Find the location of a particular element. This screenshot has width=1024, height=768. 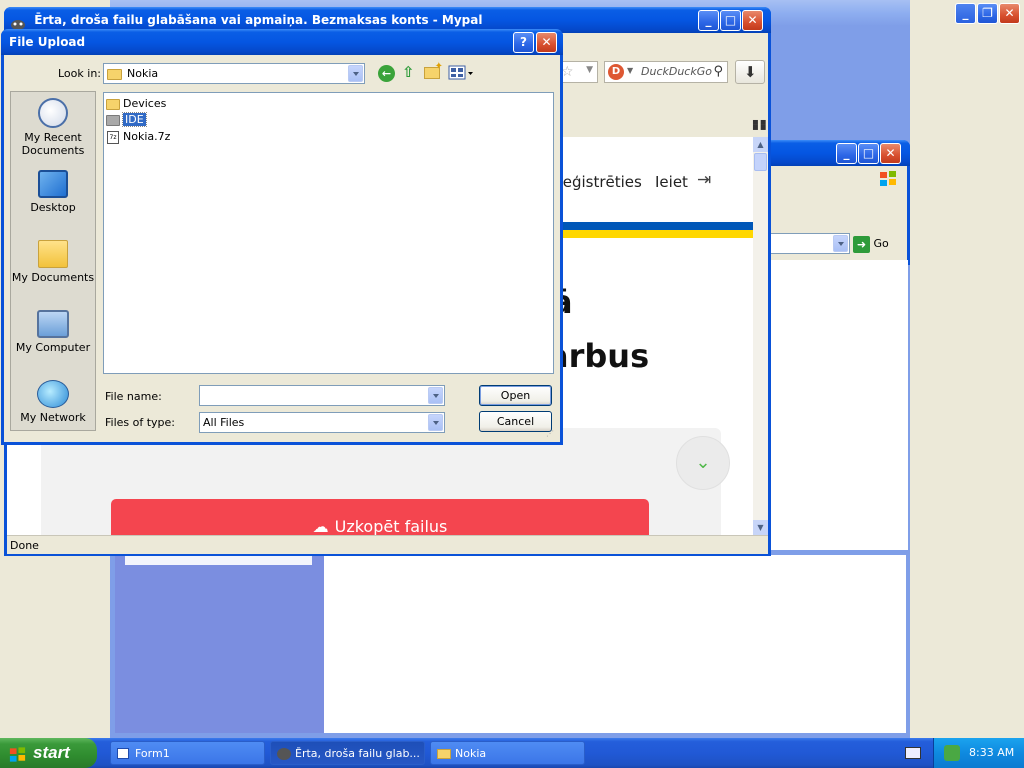

start-label: start is located at coordinates (51, 752).